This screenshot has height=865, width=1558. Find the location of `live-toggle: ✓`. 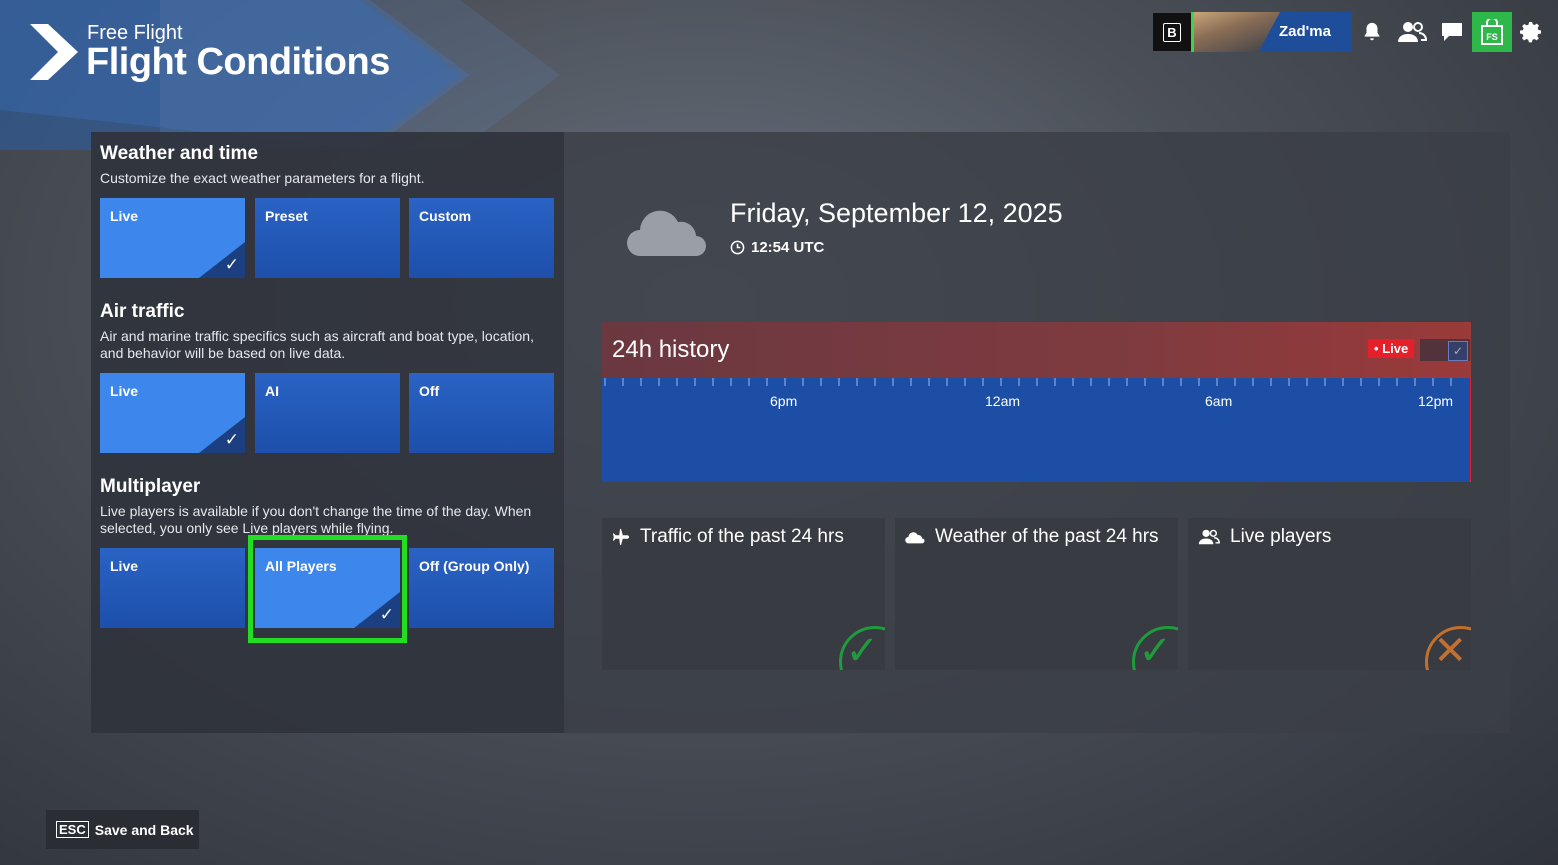

live-toggle: ✓ is located at coordinates (1445, 350).